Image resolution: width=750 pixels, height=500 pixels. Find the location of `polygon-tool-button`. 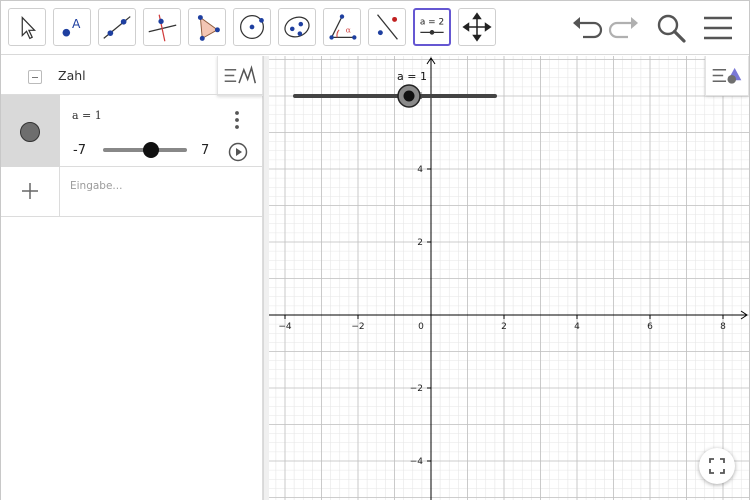

polygon-tool-button is located at coordinates (207, 27).